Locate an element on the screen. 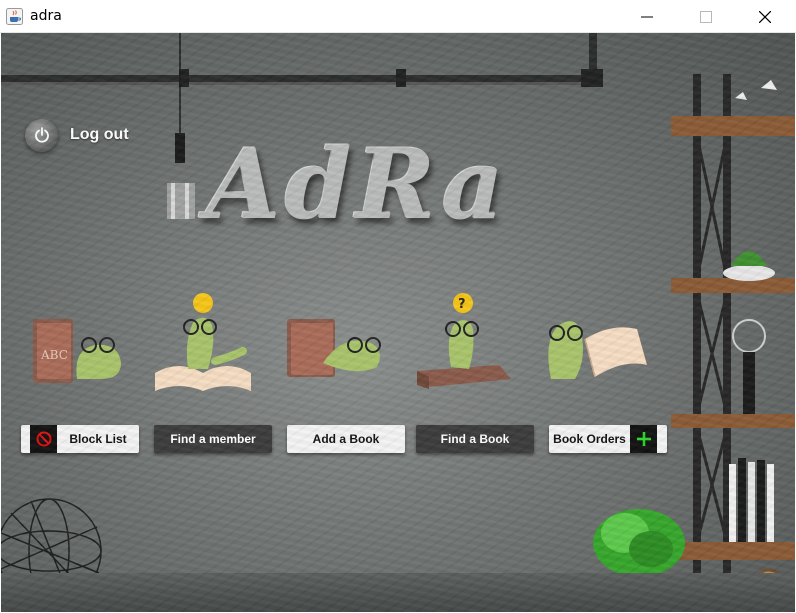  block-list-label: Block List is located at coordinates (98, 439).